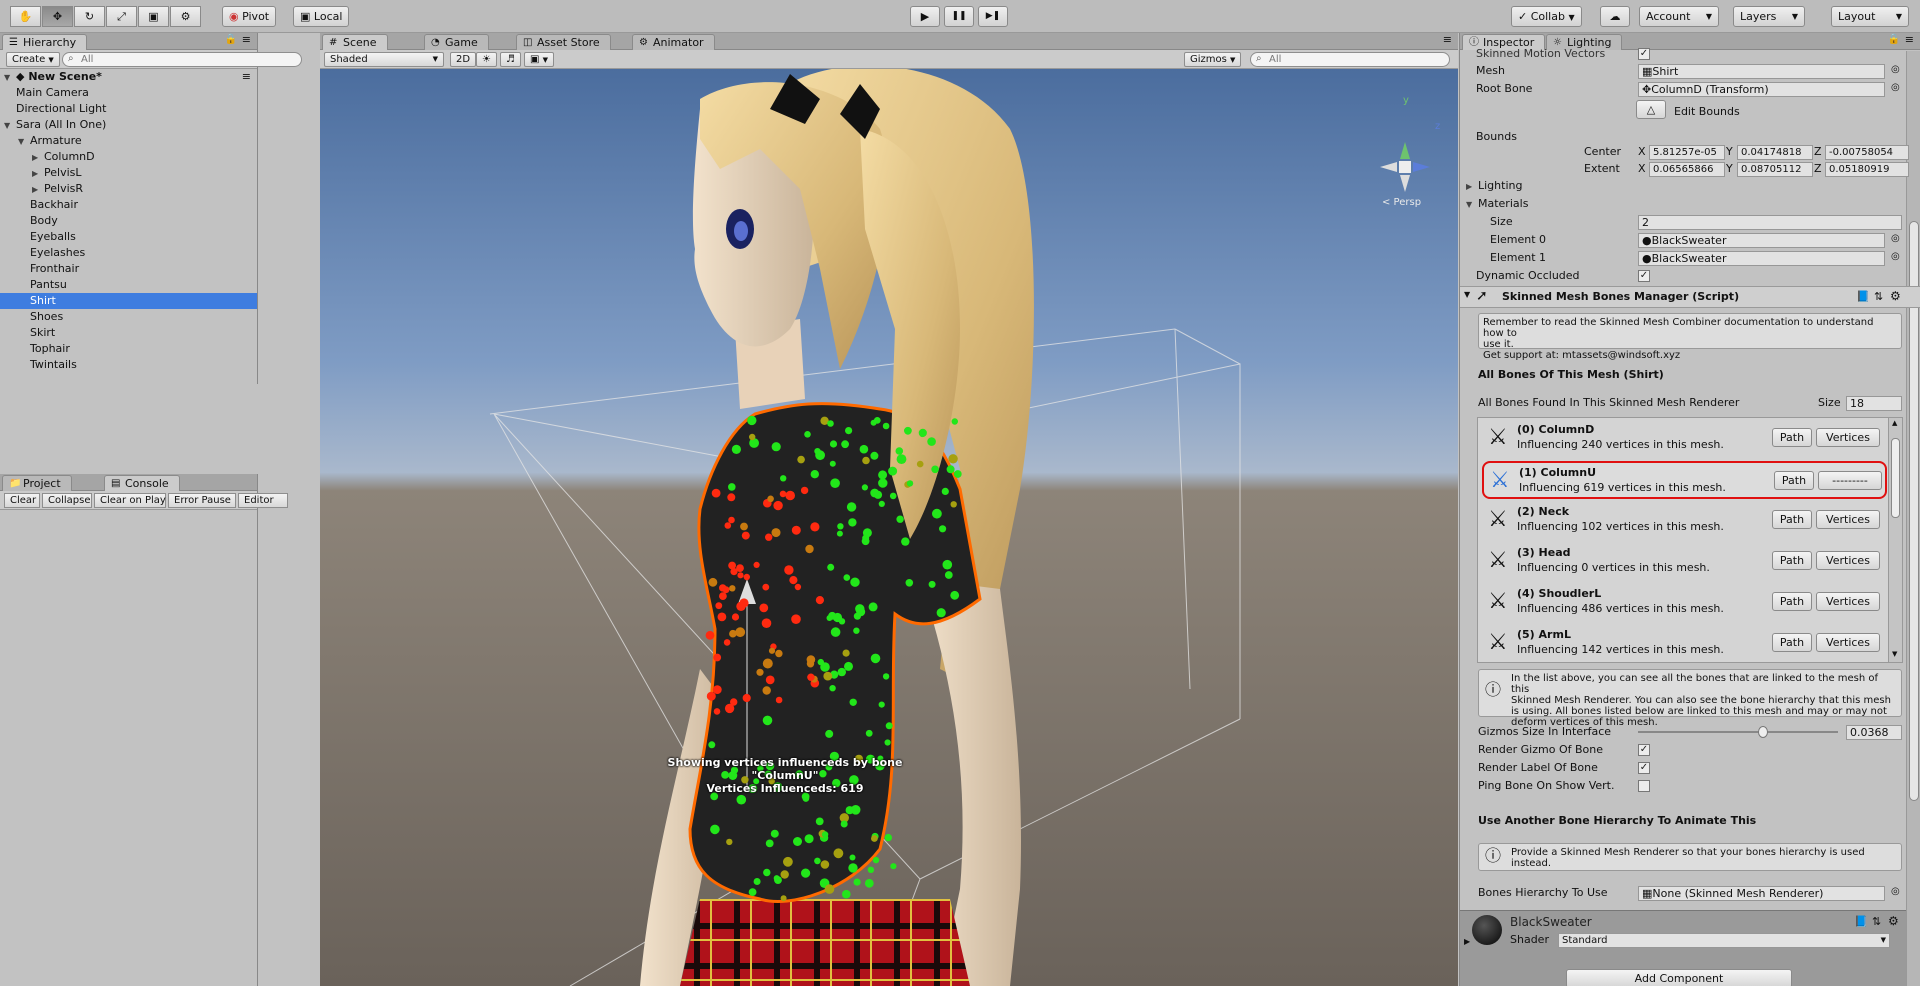 The image size is (1920, 986). What do you see at coordinates (510, 59) in the screenshot?
I see `audio-toggle: ♬` at bounding box center [510, 59].